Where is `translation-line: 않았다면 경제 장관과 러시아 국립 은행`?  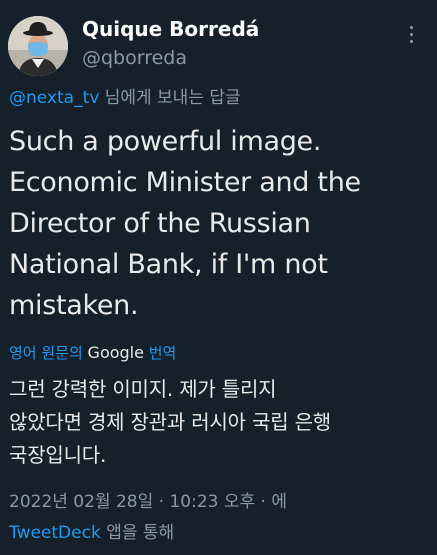 translation-line: 않았다면 경제 장관과 러시아 국립 은행 is located at coordinates (170, 422).